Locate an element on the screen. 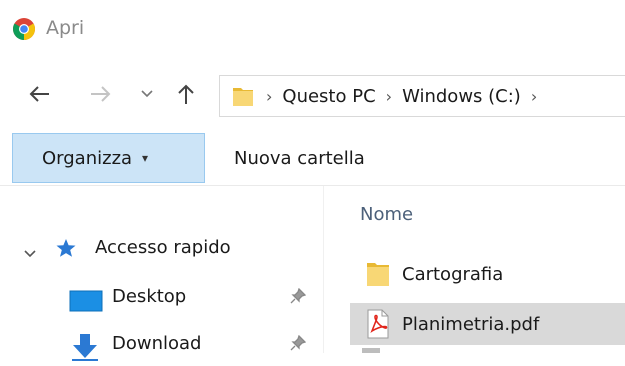 This screenshot has width=625, height=366. breadcrumb-windows-c: Windows (C:) is located at coordinates (461, 96).